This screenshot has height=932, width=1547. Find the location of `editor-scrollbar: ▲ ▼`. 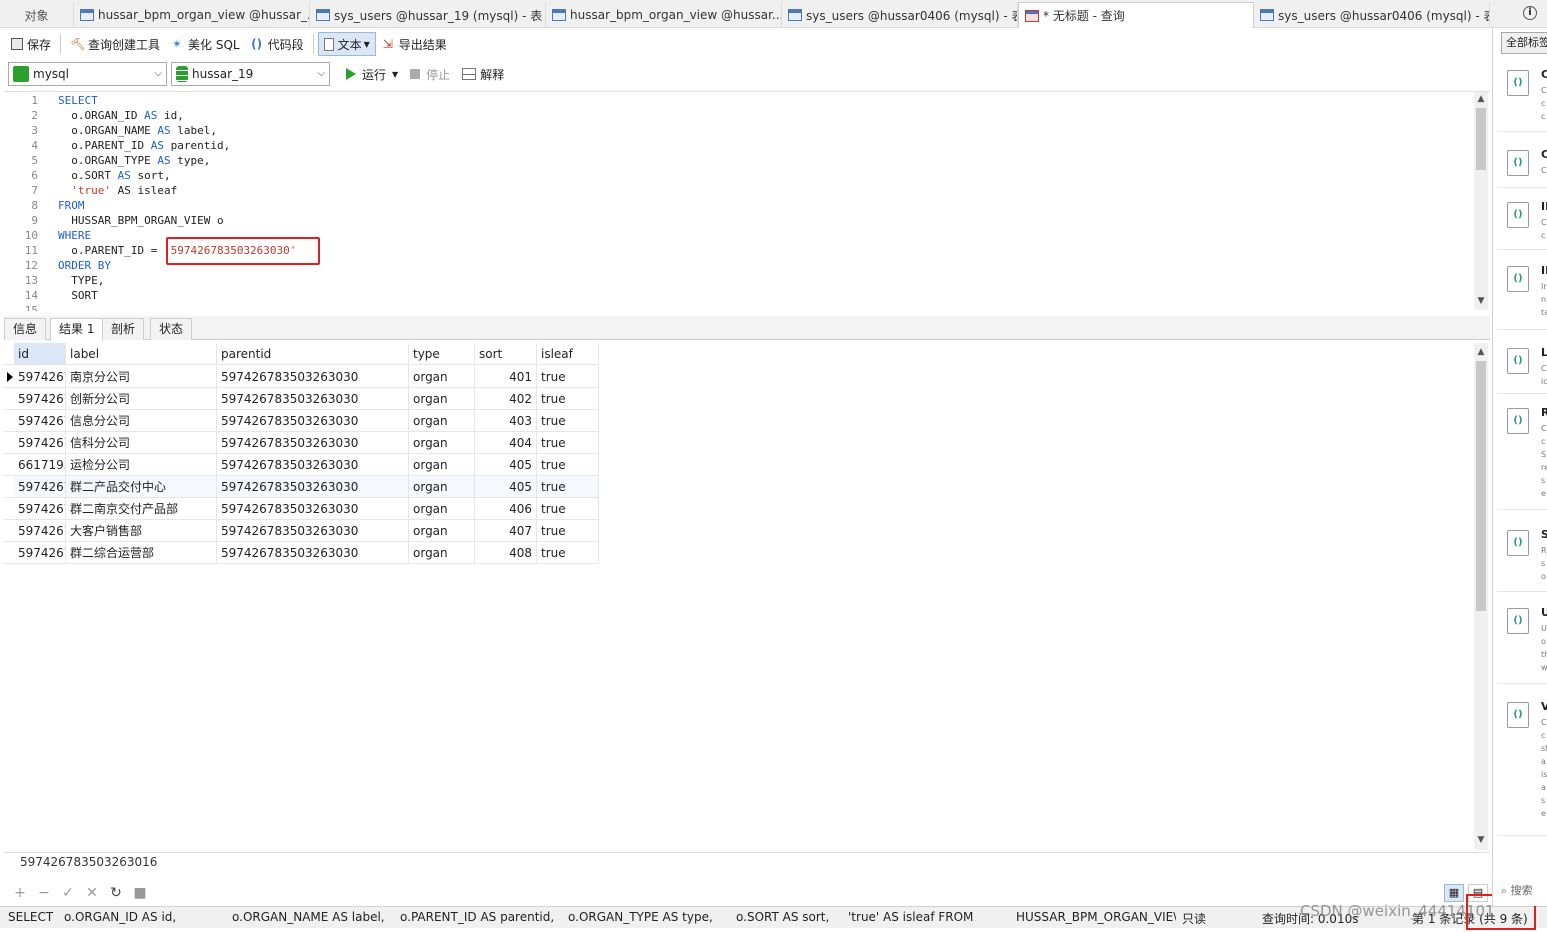

editor-scrollbar: ▲ ▼ is located at coordinates (1481, 201).